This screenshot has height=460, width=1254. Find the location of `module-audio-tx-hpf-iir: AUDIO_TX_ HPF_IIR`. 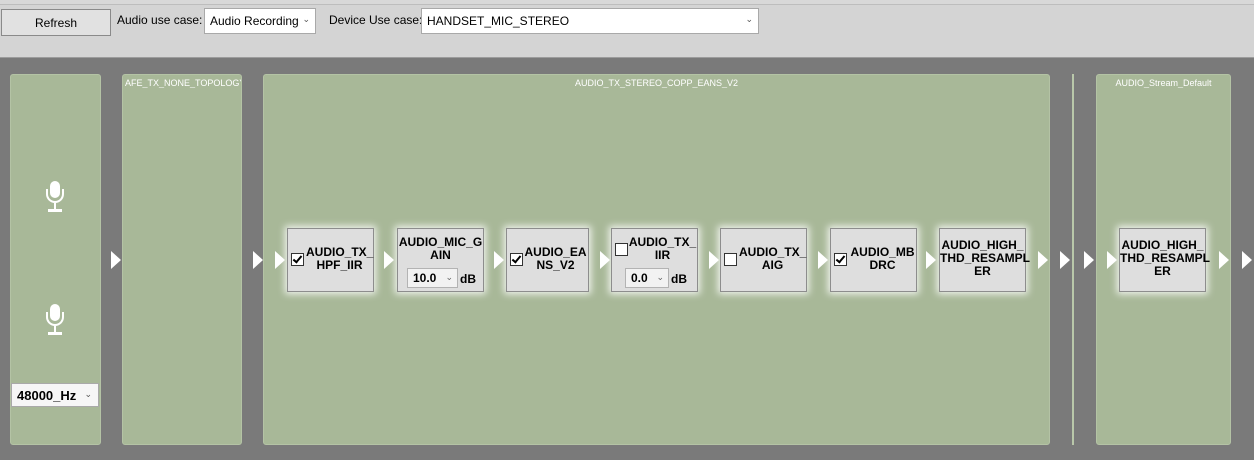

module-audio-tx-hpf-iir: AUDIO_TX_ HPF_IIR is located at coordinates (330, 260).